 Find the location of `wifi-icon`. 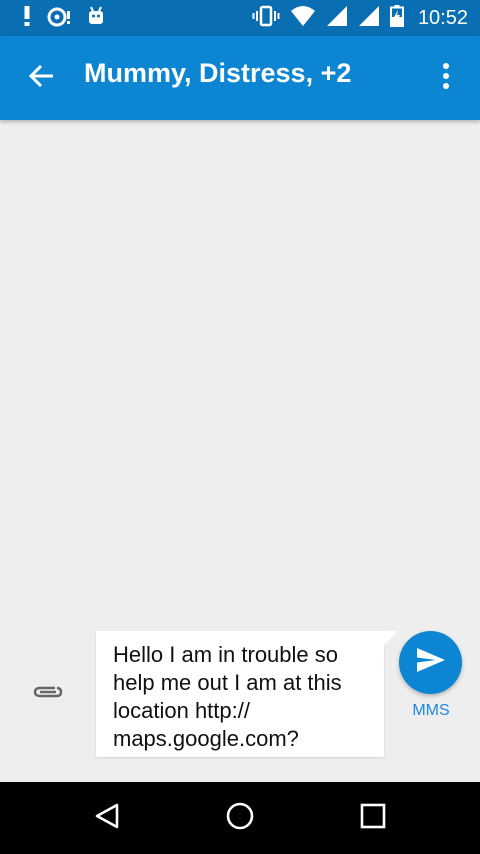

wifi-icon is located at coordinates (303, 18).